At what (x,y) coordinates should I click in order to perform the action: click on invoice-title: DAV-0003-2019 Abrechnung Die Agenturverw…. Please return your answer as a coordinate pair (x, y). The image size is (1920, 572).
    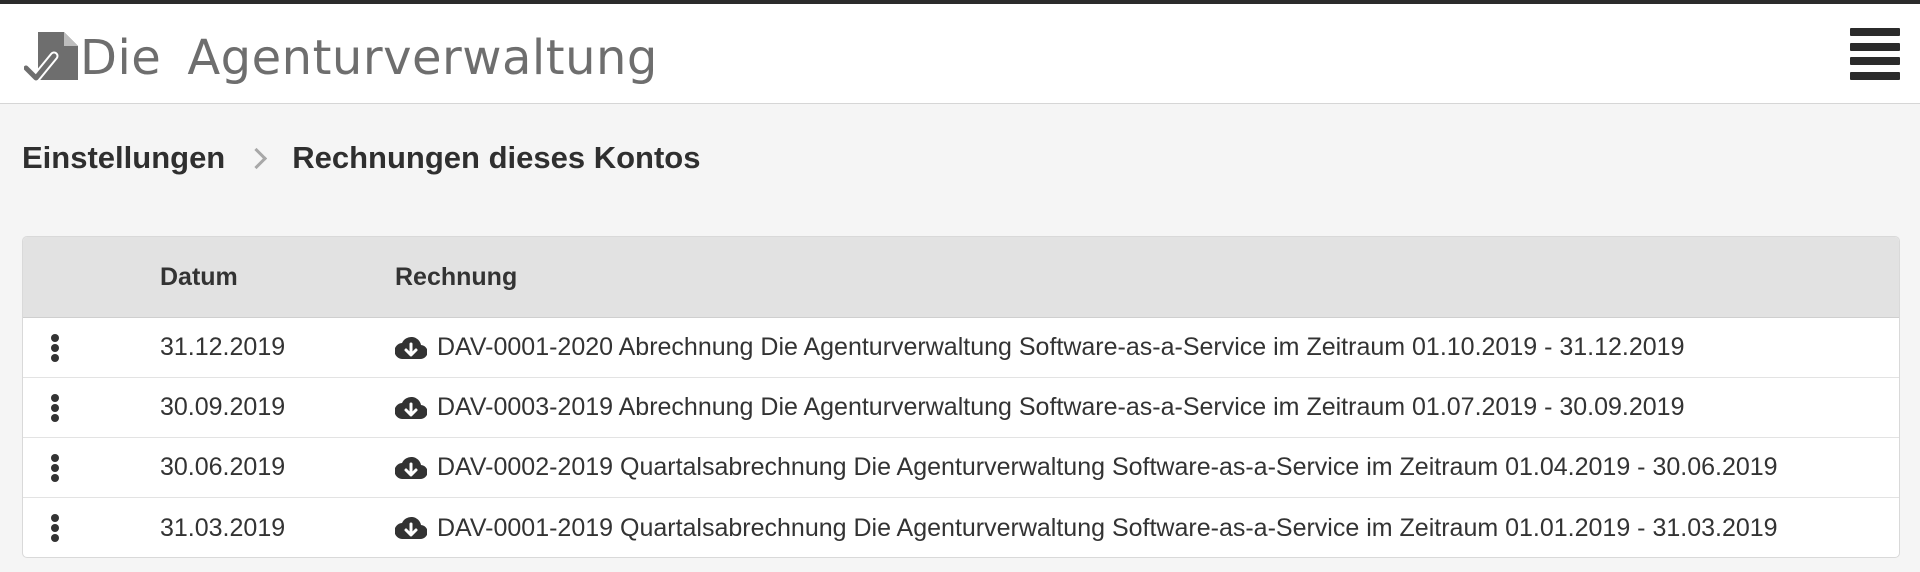
    Looking at the image, I should click on (1061, 407).